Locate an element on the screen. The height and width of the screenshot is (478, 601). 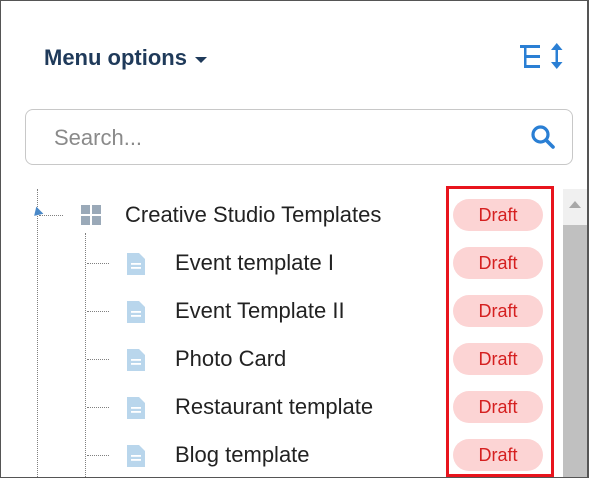
tree-node-event-template-ii: Event Template II Draft is located at coordinates (281, 311).